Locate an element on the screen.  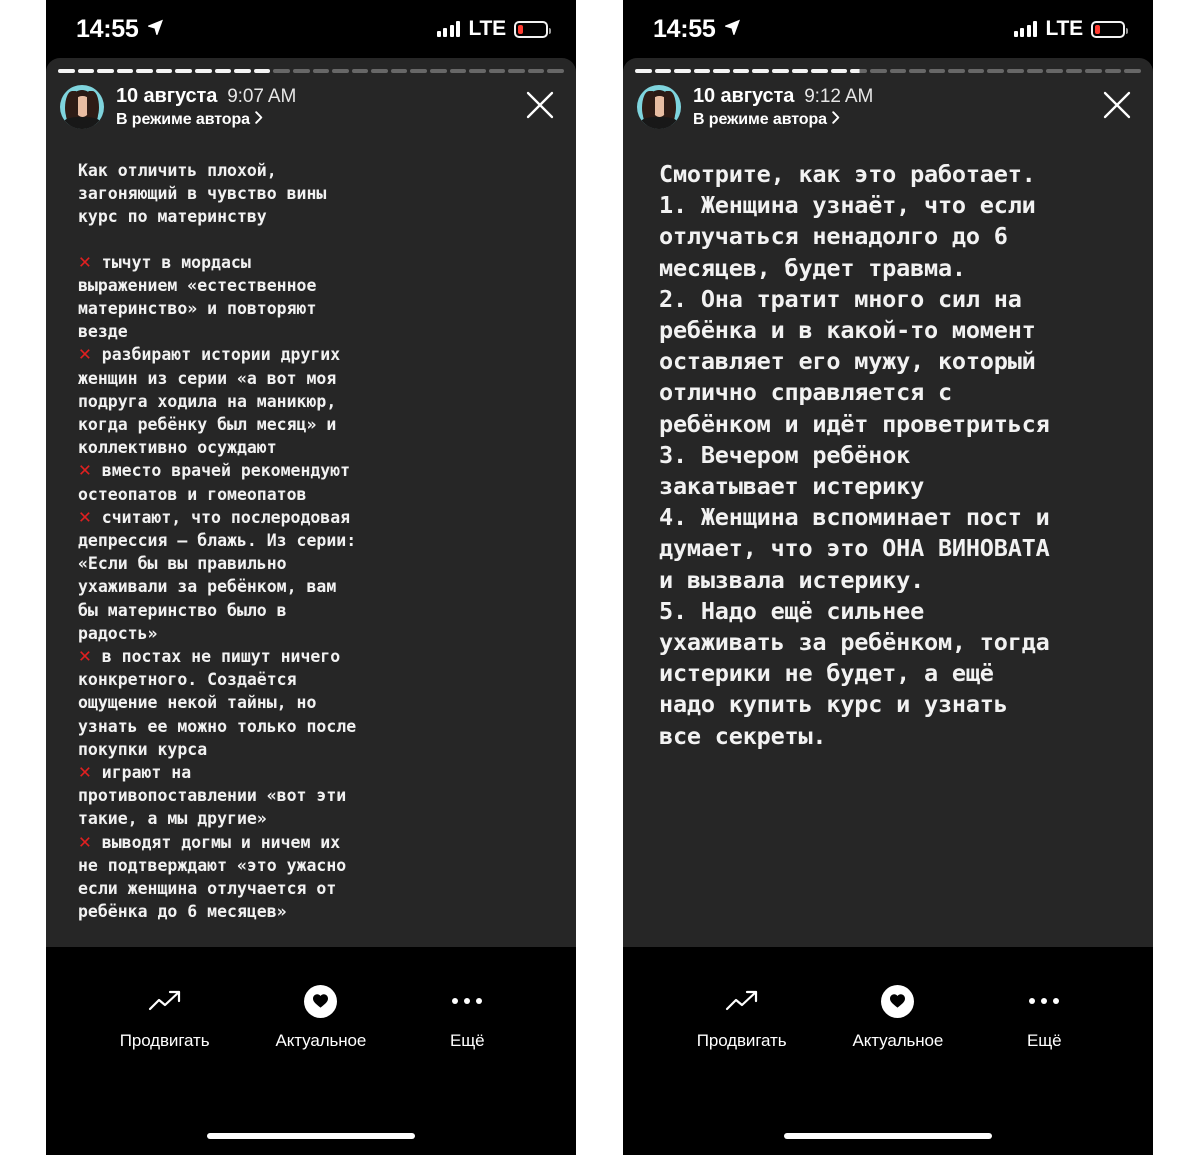
cellular-signal-icon is located at coordinates (448, 29).